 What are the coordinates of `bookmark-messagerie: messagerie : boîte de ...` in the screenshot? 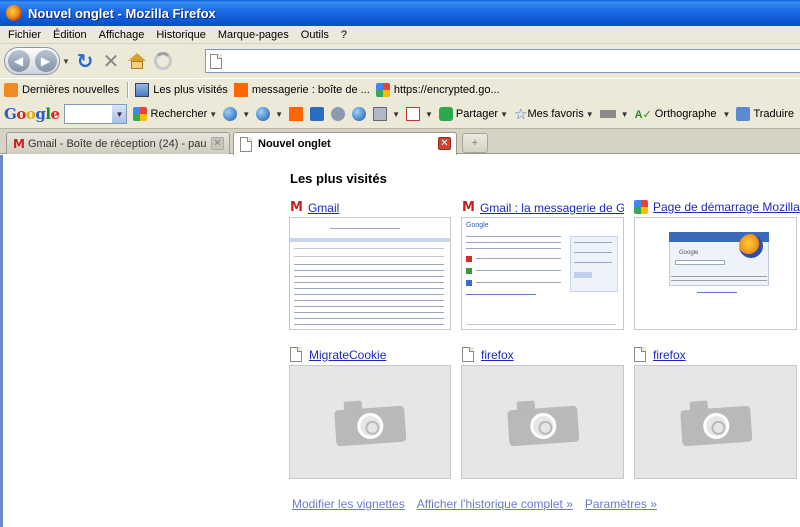 It's located at (301, 89).